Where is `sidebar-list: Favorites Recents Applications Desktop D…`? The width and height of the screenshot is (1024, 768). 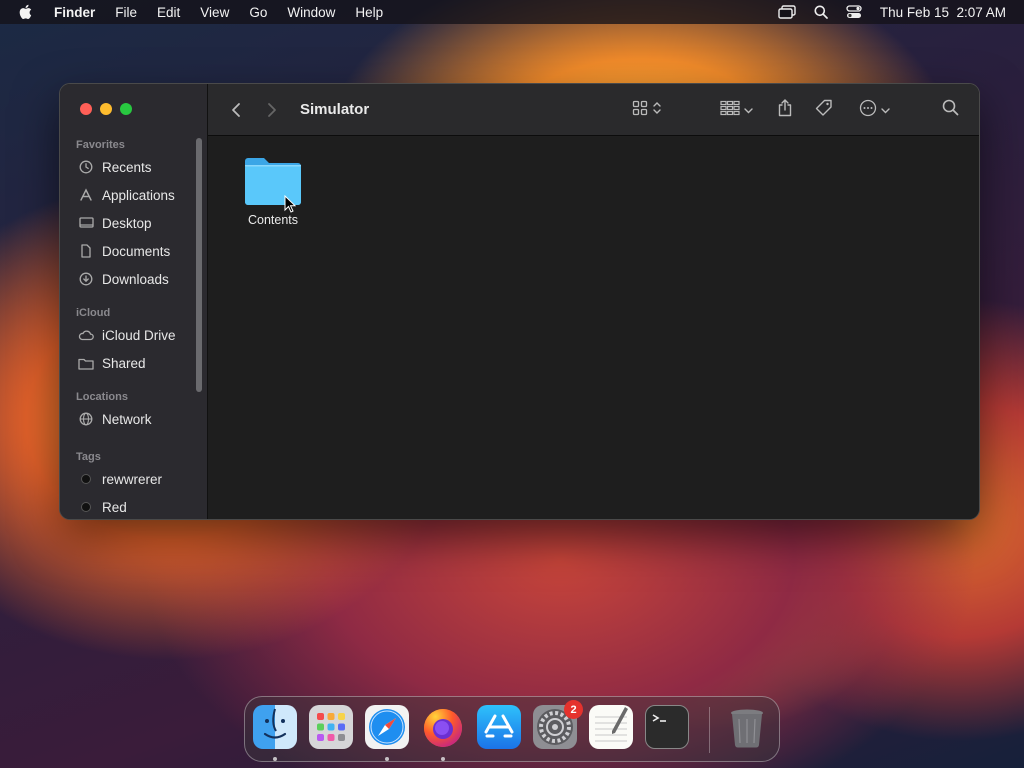
sidebar-list: Favorites Recents Applications Desktop D… is located at coordinates (134, 328).